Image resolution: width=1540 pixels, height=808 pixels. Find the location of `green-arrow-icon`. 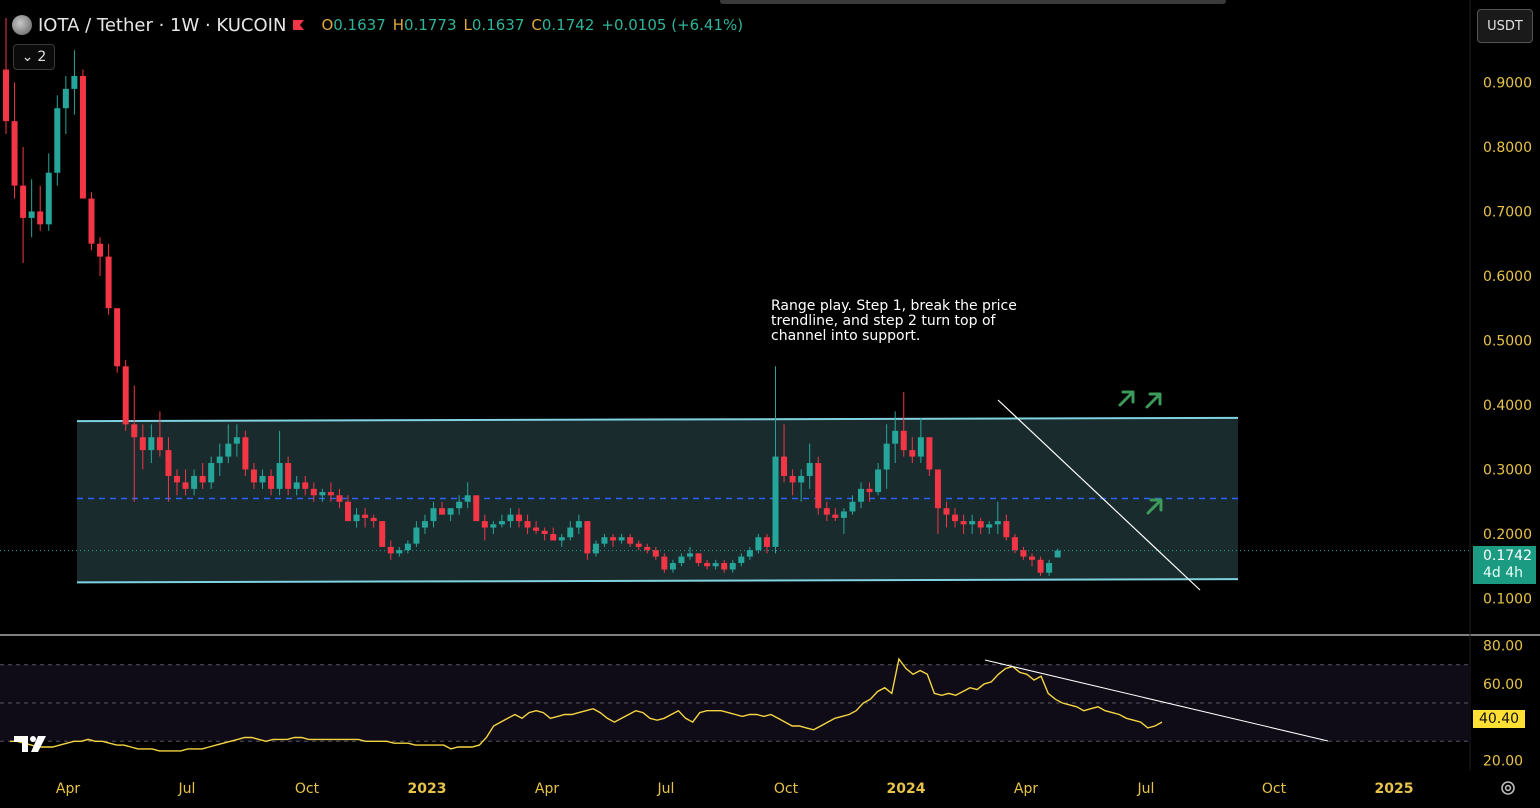

green-arrow-icon is located at coordinates (1153, 400).